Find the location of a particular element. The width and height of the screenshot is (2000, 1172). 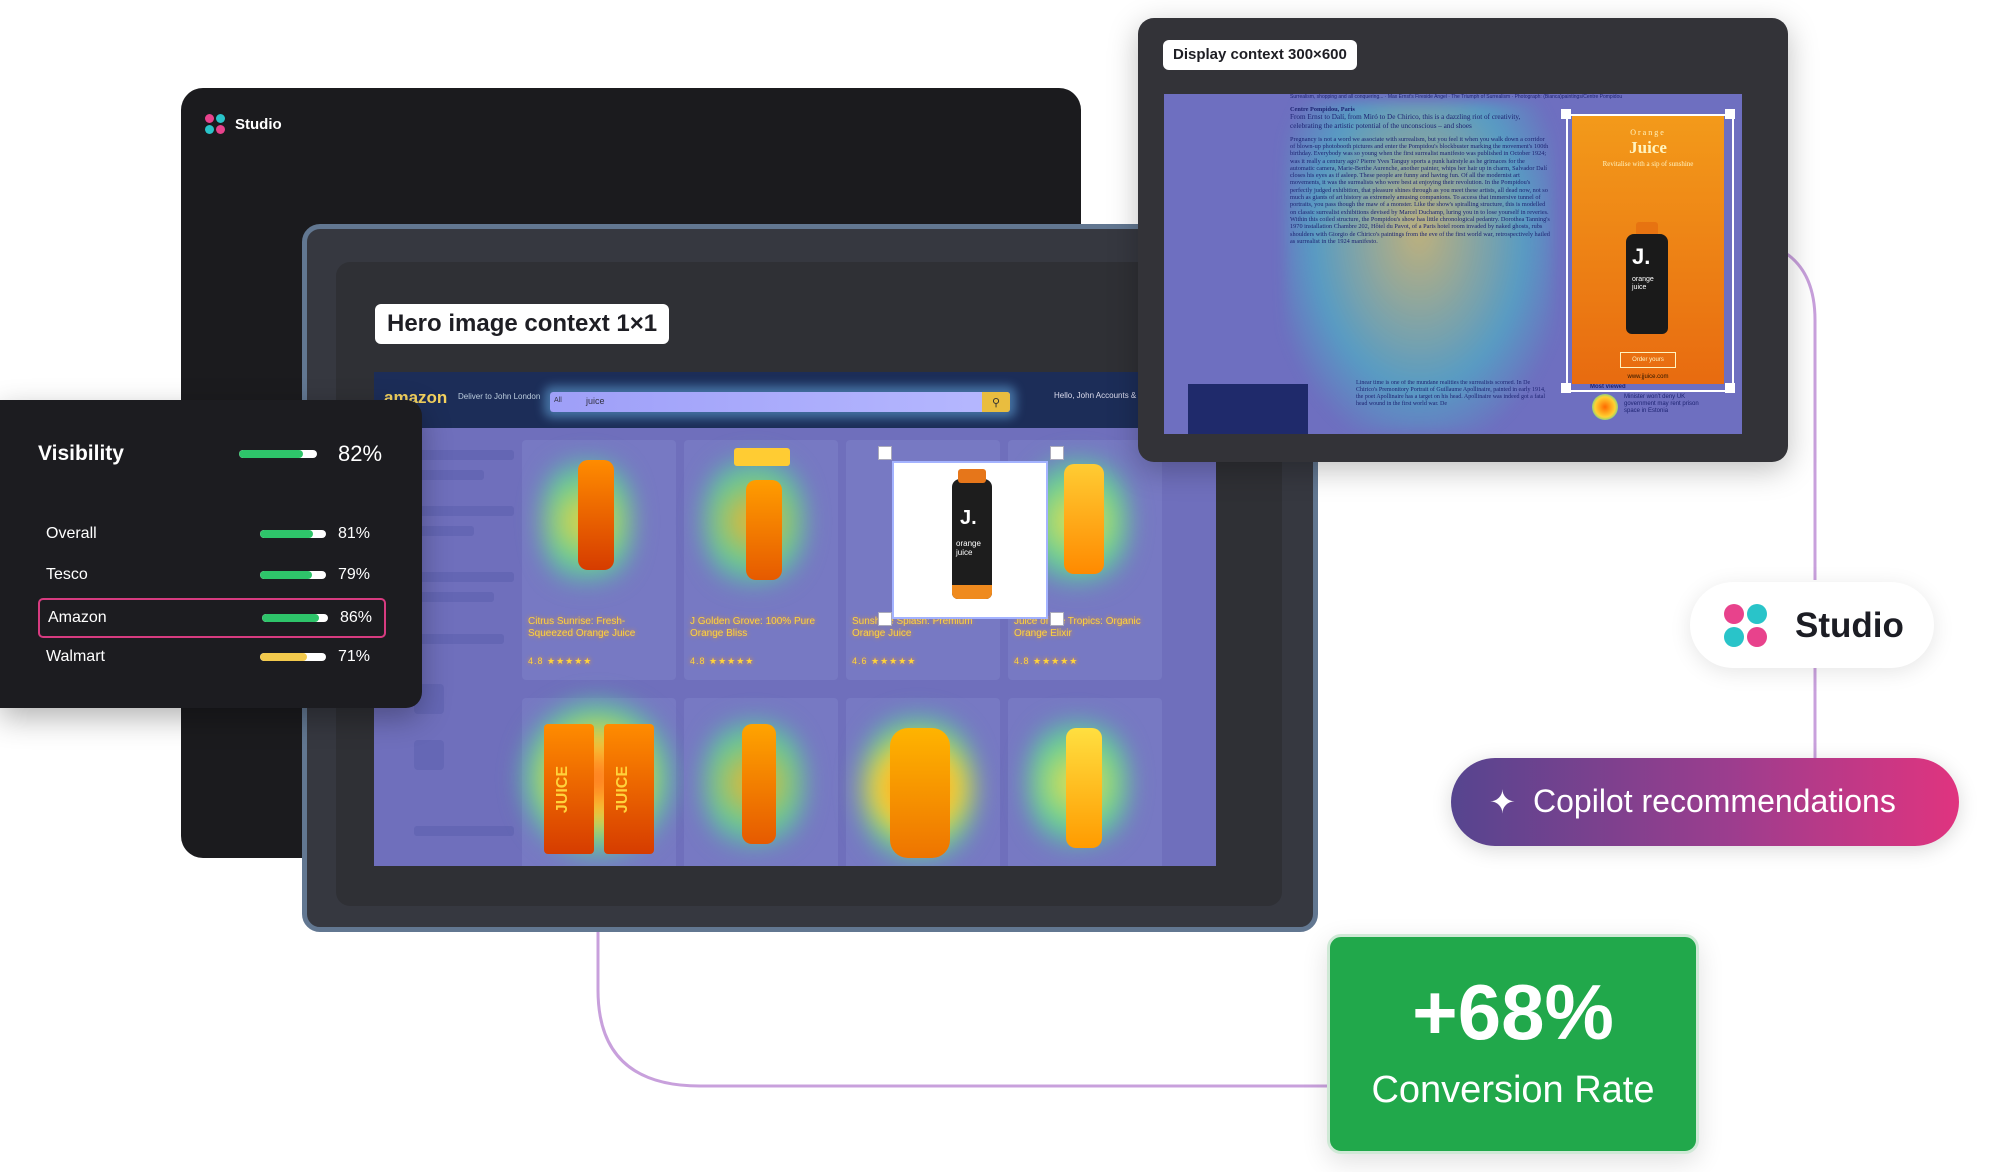

product-title: Sunshine Splash: Premium Orange Juice is located at coordinates (922, 628).